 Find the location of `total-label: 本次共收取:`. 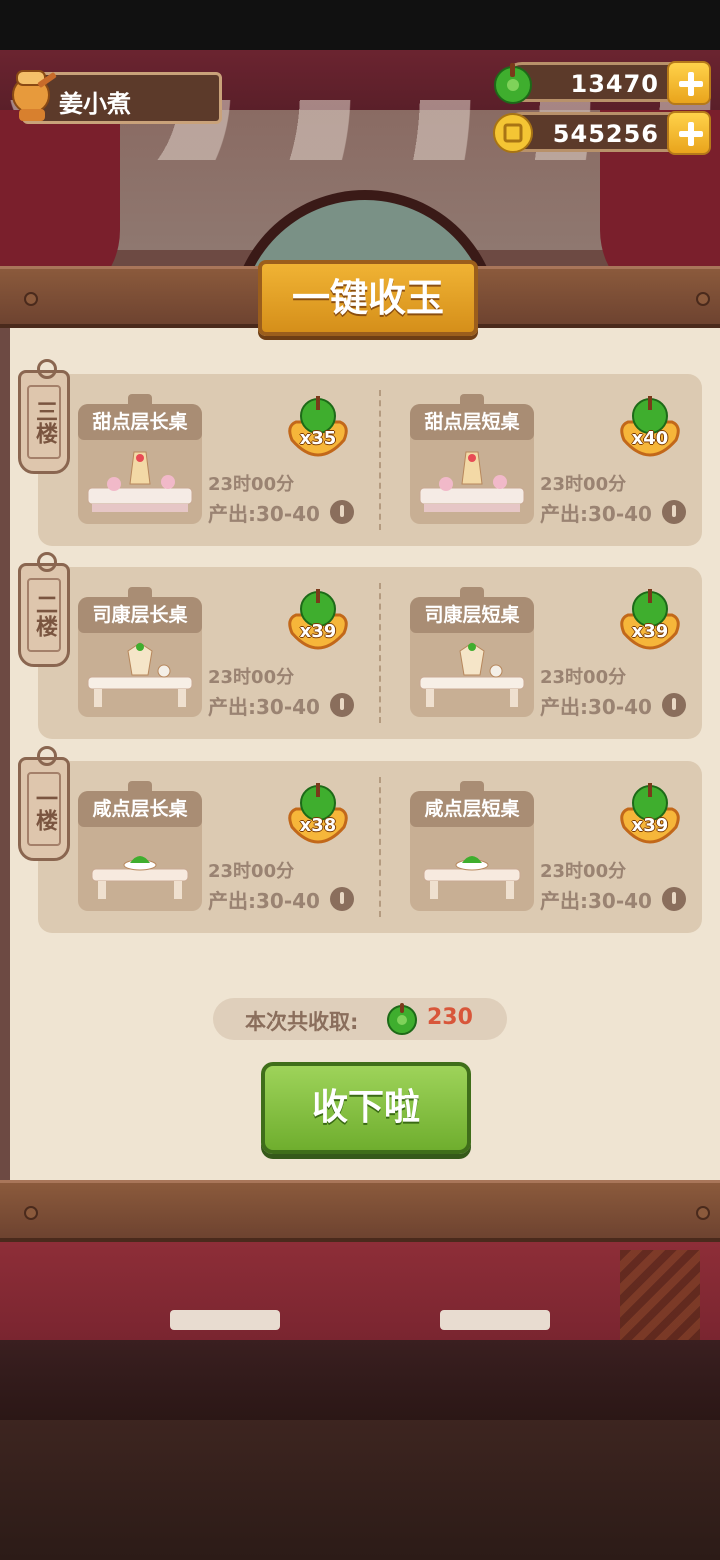

total-label: 本次共收取: is located at coordinates (302, 1022).